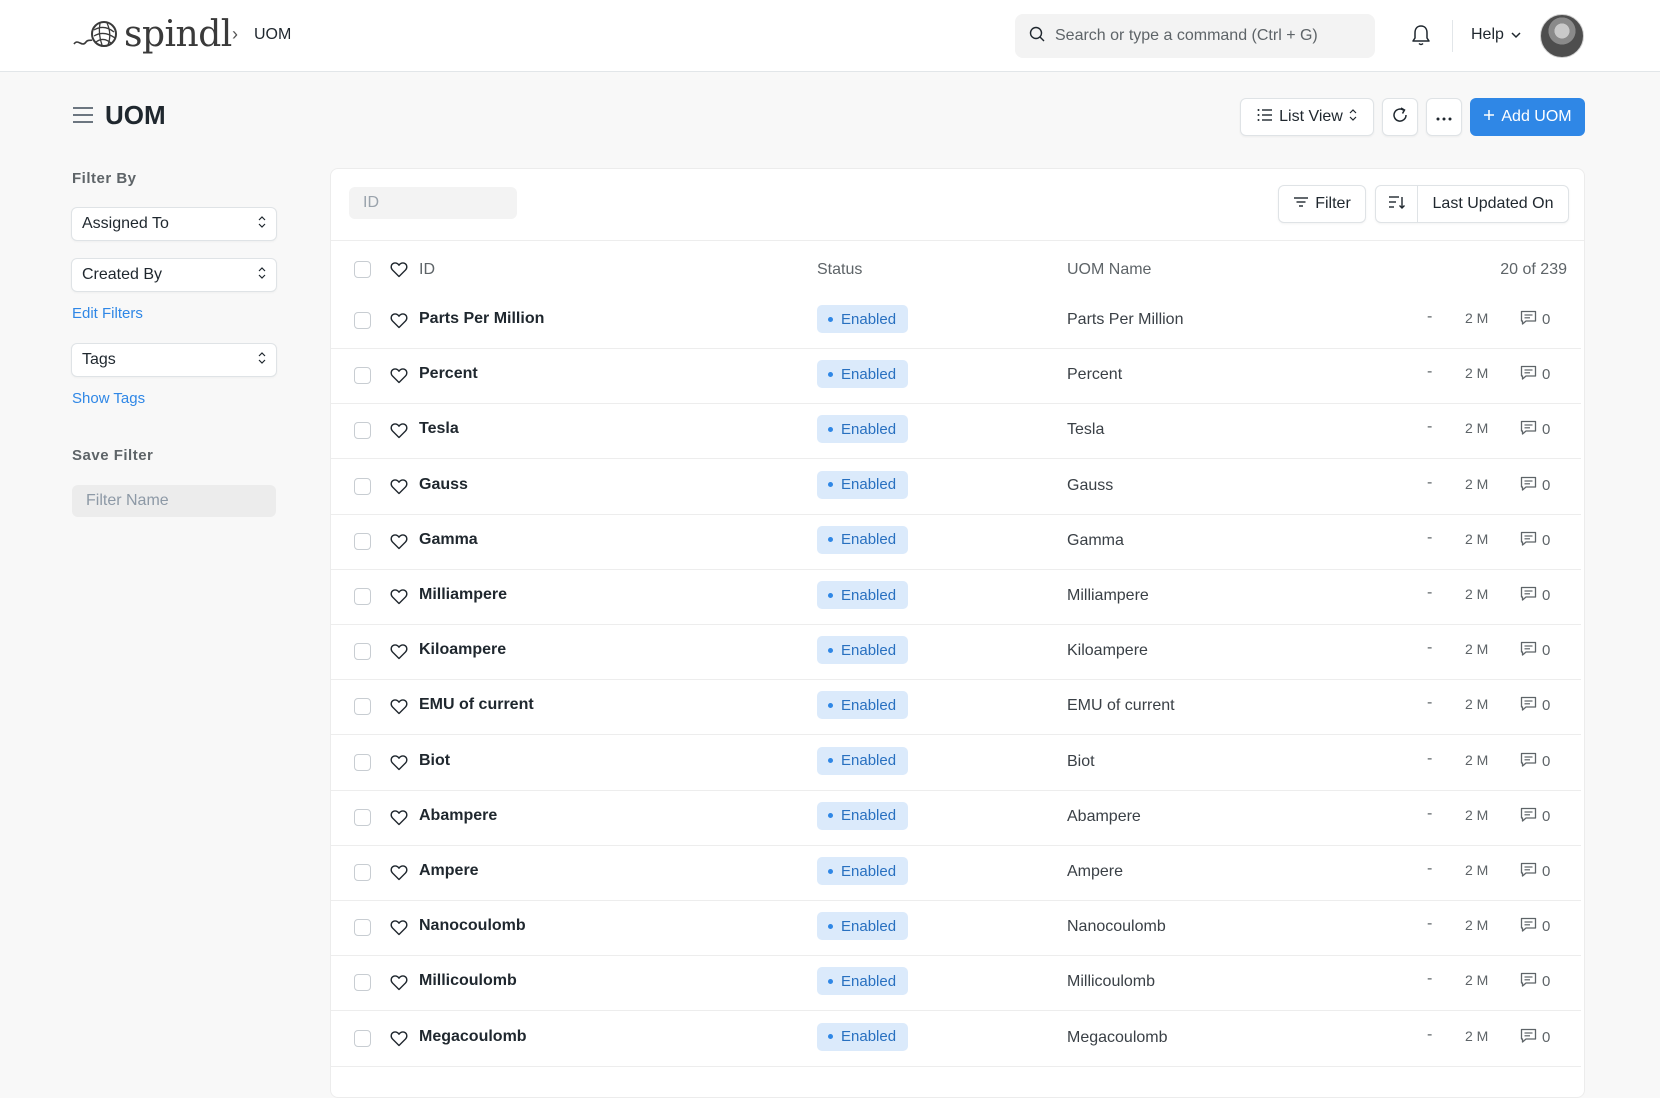  What do you see at coordinates (1527, 117) in the screenshot?
I see `add-uom-button: Add UOM` at bounding box center [1527, 117].